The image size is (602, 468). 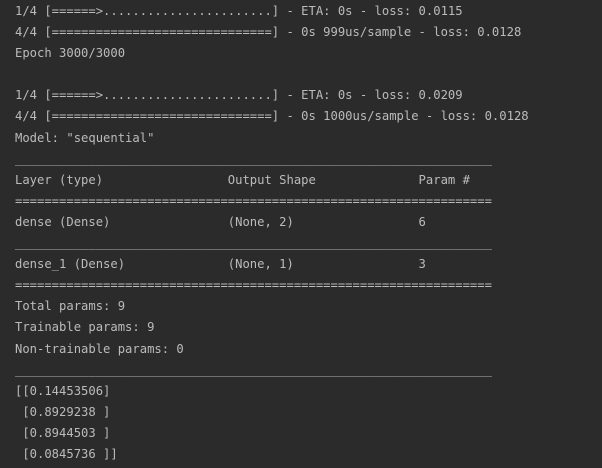 What do you see at coordinates (85, 327) in the screenshot?
I see `trainable-params-line: Trainable params: 9` at bounding box center [85, 327].